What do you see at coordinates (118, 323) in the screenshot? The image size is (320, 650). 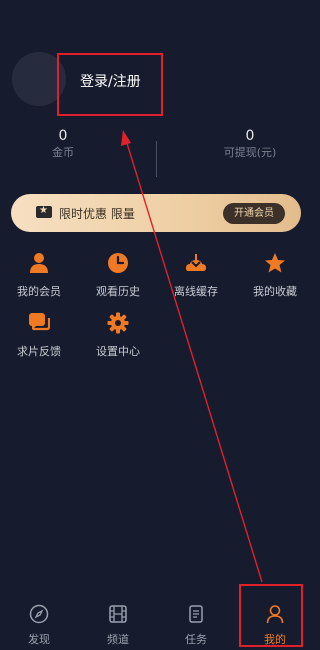 I see `gear-icon` at bounding box center [118, 323].